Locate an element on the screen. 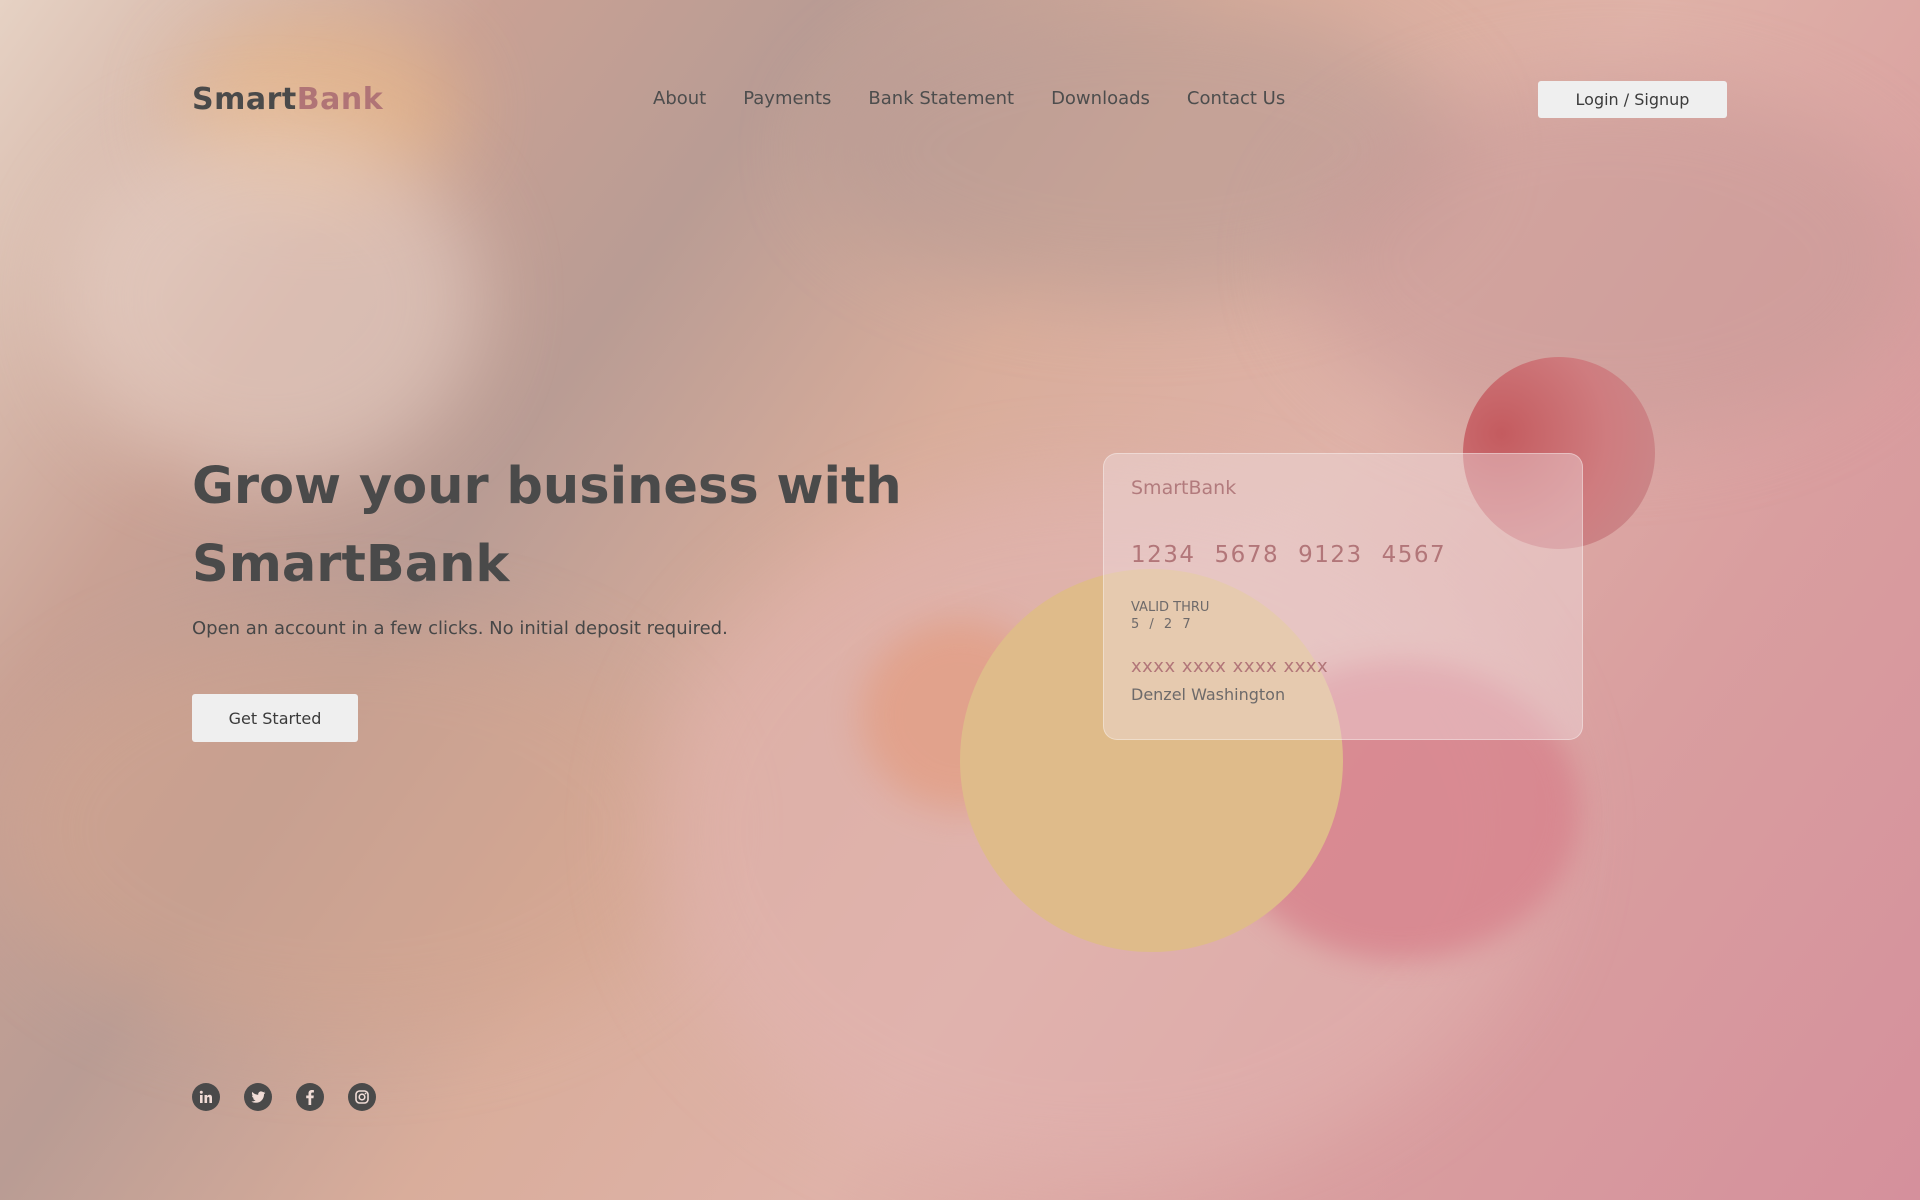  brand-logo: SmartBank is located at coordinates (287, 99).